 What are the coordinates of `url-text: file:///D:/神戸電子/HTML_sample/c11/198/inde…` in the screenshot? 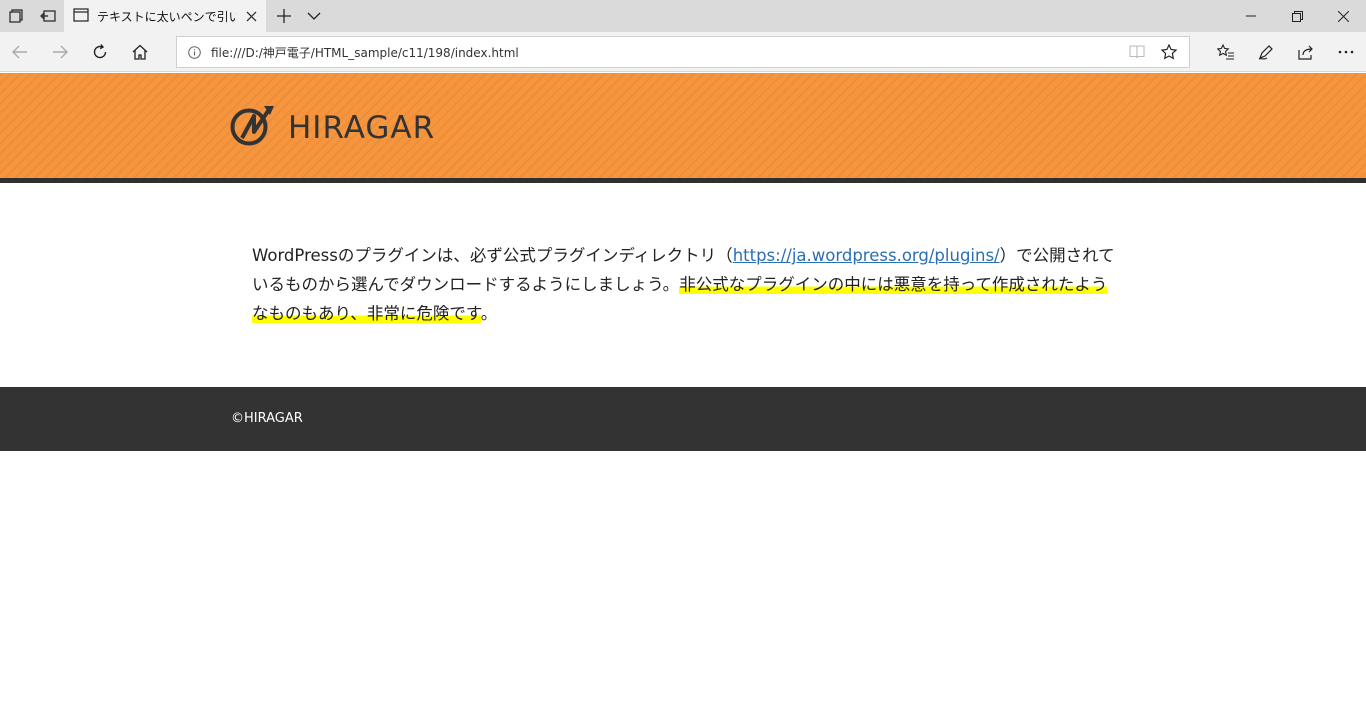 It's located at (365, 52).